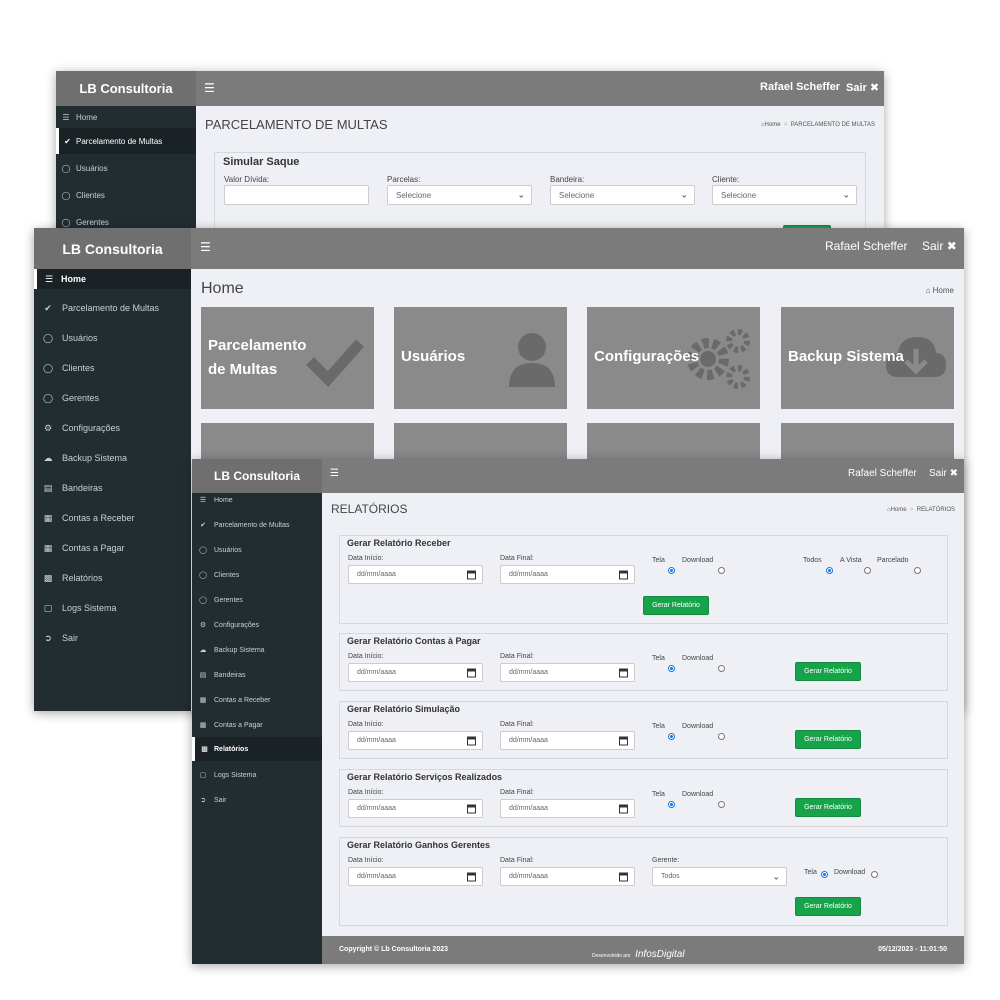 Image resolution: width=1000 pixels, height=1000 pixels. I want to click on parcelado-radio, so click(917, 570).